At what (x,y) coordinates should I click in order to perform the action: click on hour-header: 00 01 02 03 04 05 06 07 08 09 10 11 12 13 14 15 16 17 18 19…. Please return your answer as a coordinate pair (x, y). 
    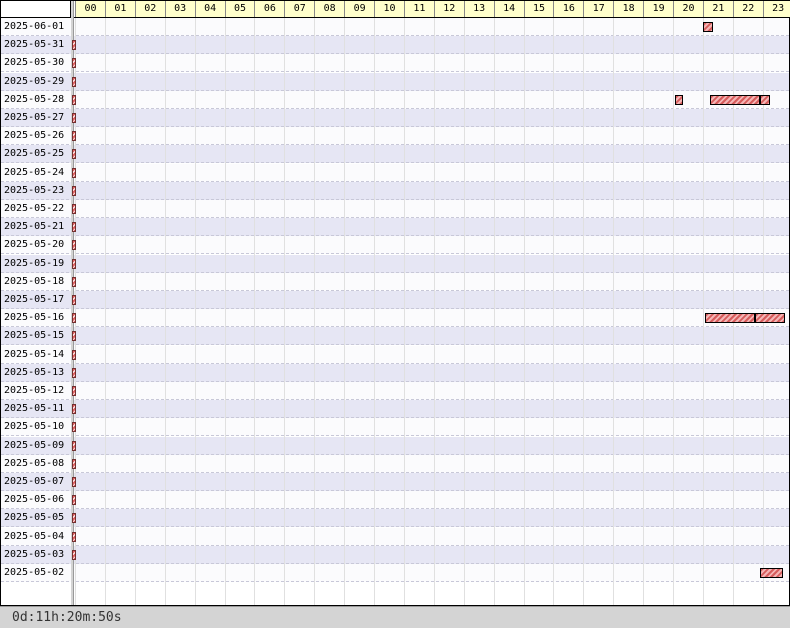
    Looking at the image, I should click on (395, 9).